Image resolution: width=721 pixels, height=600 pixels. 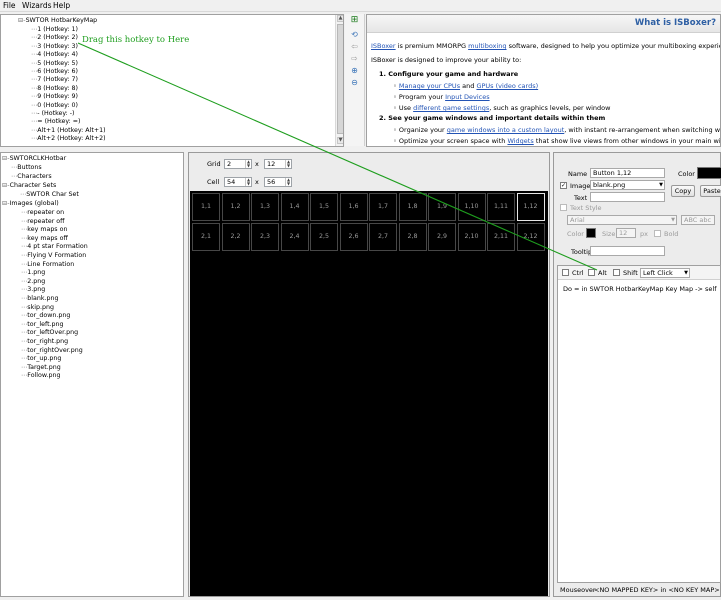 What do you see at coordinates (586, 208) in the screenshot?
I see `text-style-label: Text Style` at bounding box center [586, 208].